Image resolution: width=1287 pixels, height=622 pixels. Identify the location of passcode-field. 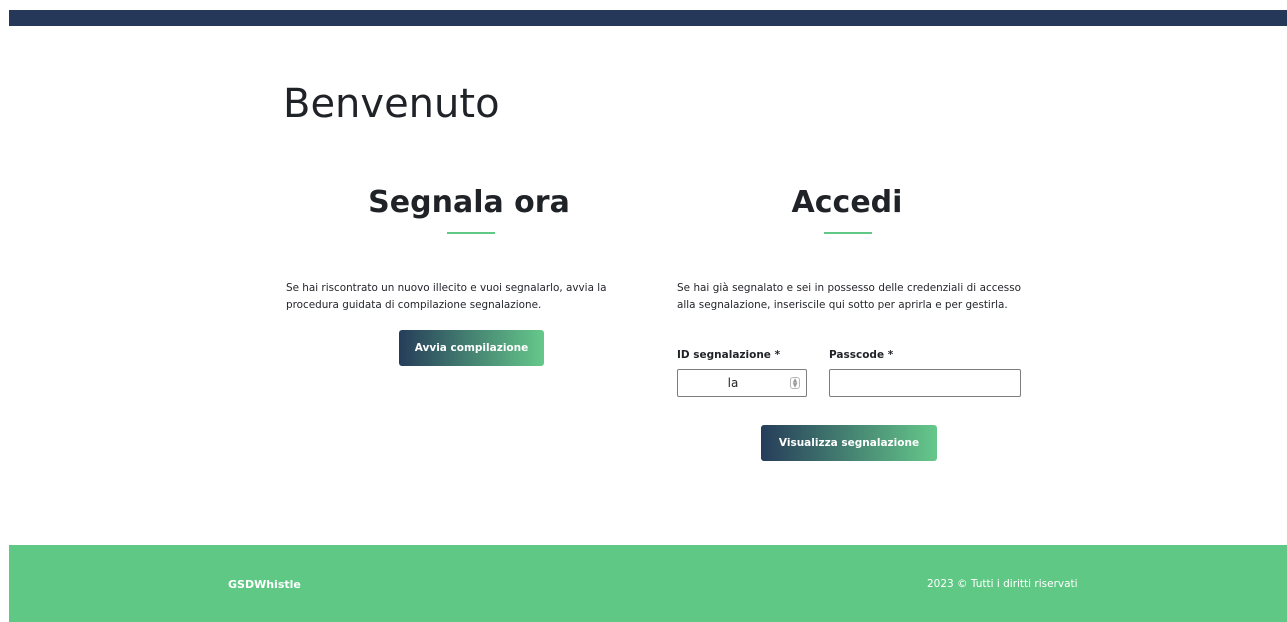
(925, 383).